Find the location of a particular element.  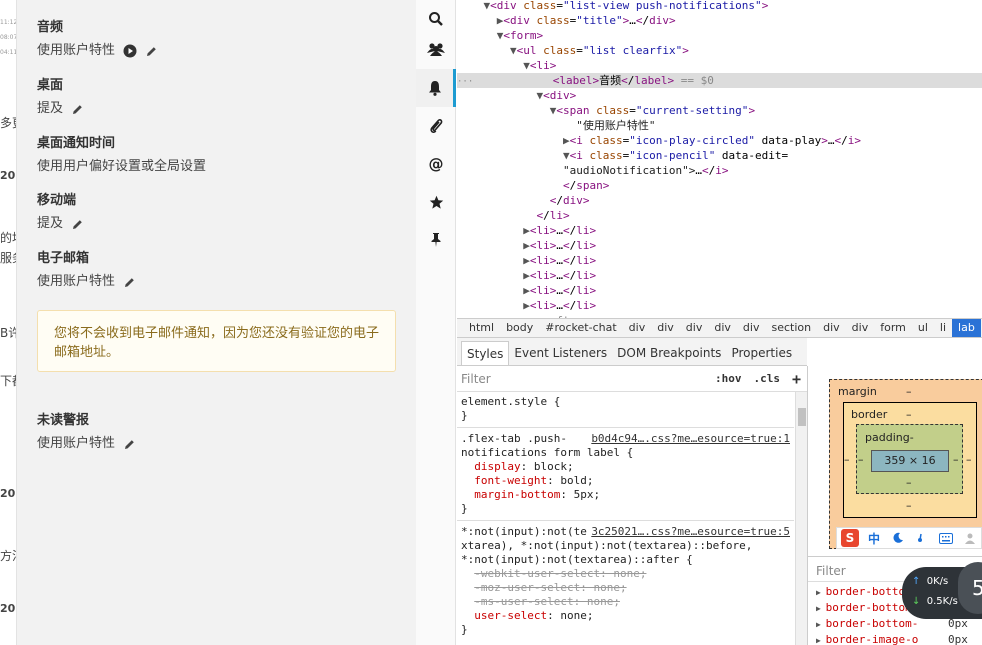

ime-logo-icon: S is located at coordinates (850, 538).